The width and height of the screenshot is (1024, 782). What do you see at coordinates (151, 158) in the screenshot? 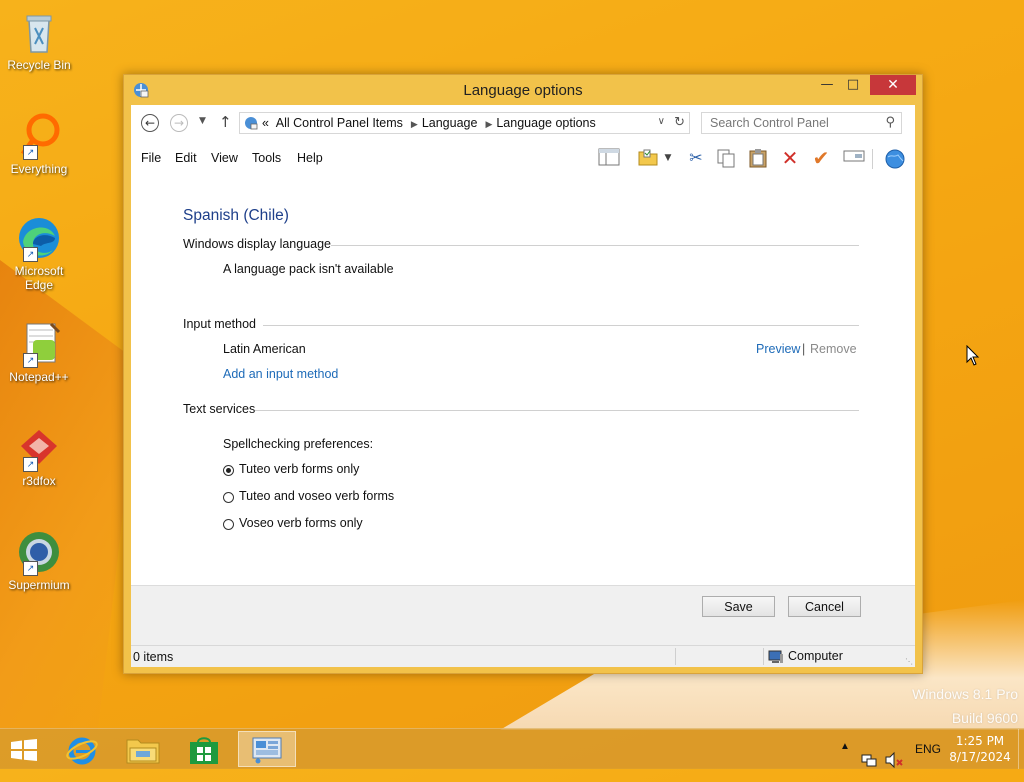
I see `menu-file: File` at bounding box center [151, 158].